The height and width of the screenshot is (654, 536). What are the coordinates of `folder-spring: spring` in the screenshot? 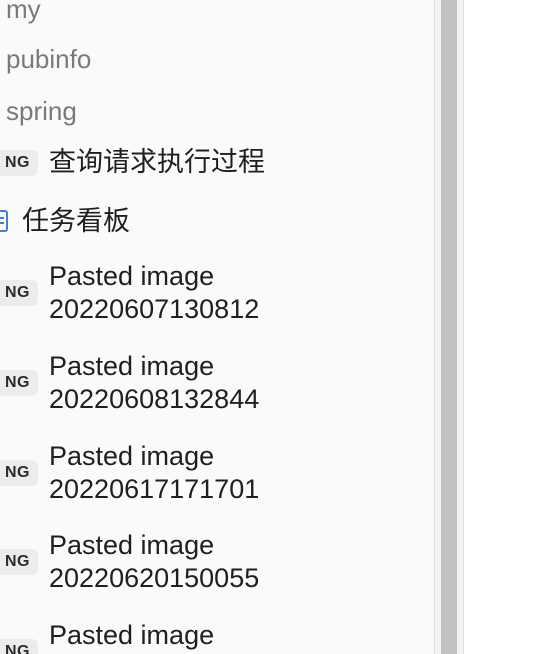 It's located at (41, 111).